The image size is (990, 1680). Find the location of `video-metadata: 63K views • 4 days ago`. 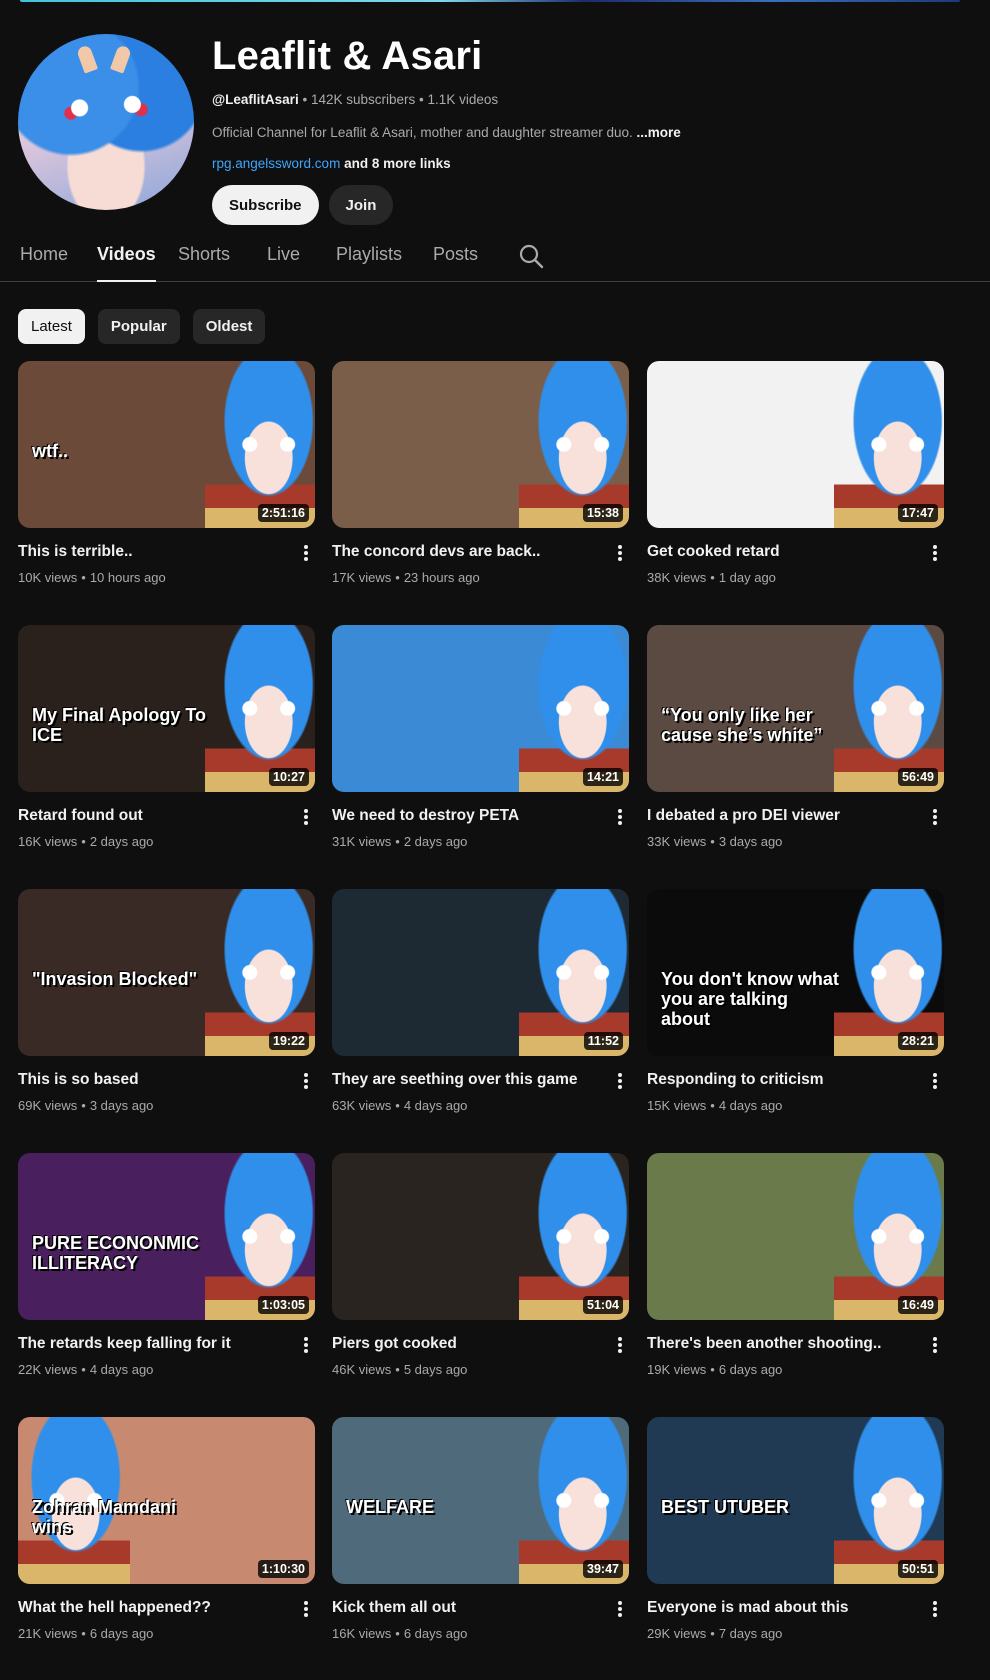

video-metadata: 63K views • 4 days ago is located at coordinates (399, 1105).